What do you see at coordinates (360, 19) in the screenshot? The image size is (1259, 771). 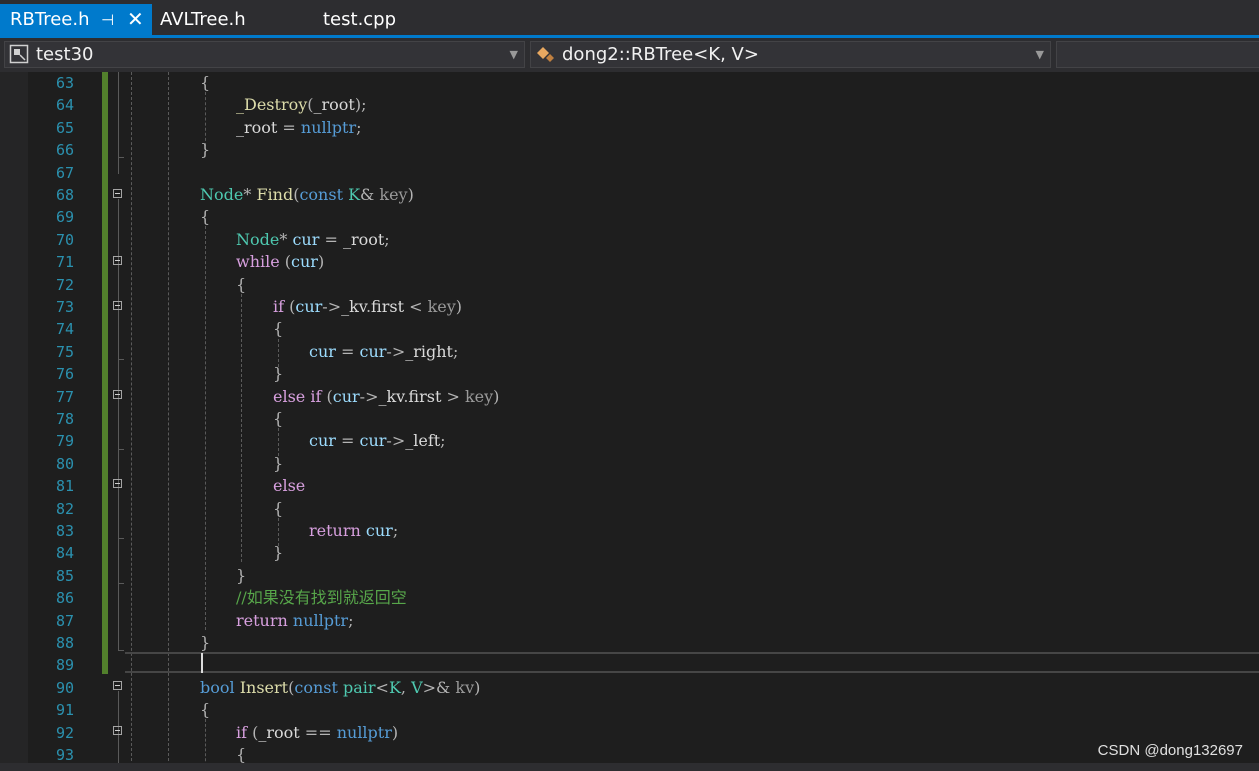 I see `tab-label: test.cpp` at bounding box center [360, 19].